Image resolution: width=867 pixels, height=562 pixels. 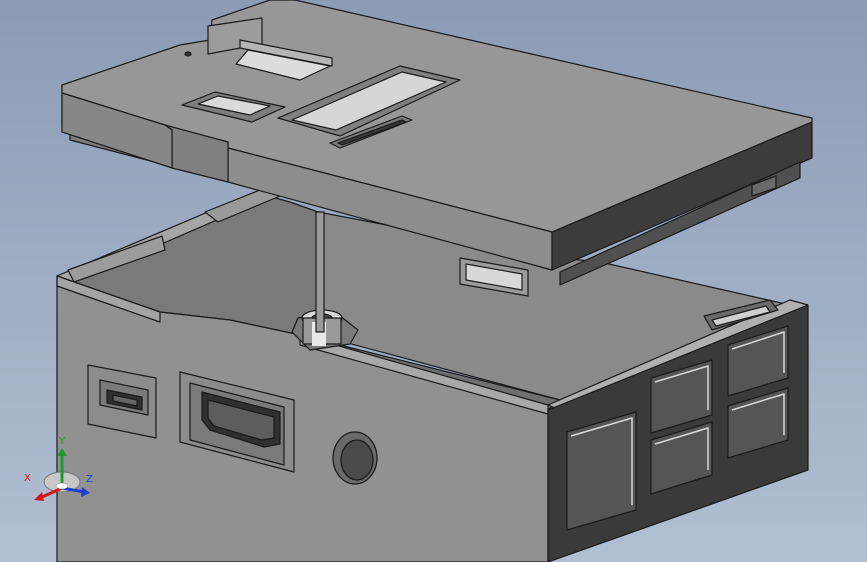 I want to click on audio-jack-hole, so click(x=355, y=458).